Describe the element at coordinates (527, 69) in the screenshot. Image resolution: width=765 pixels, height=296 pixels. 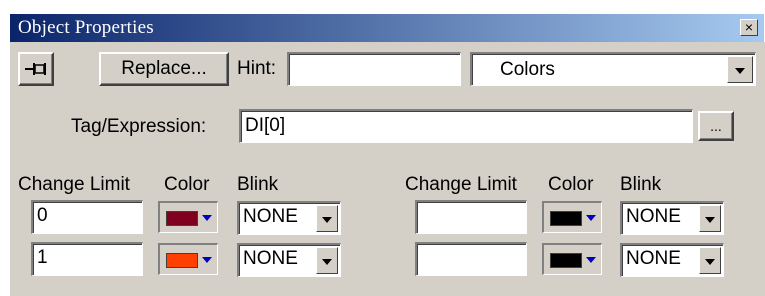
I see `category-select-value: Colors` at that location.